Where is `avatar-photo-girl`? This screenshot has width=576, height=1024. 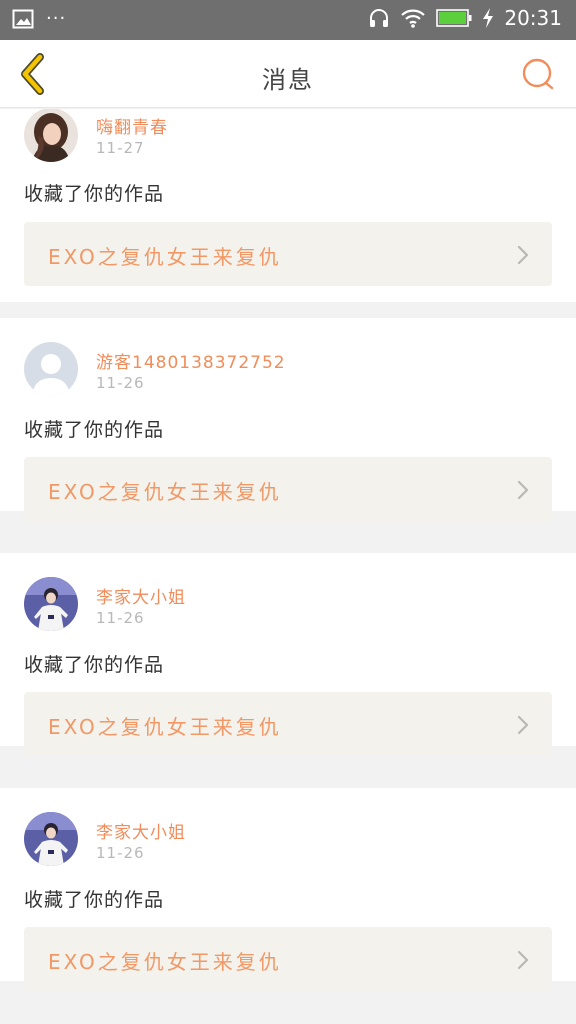 avatar-photo-girl is located at coordinates (51, 135).